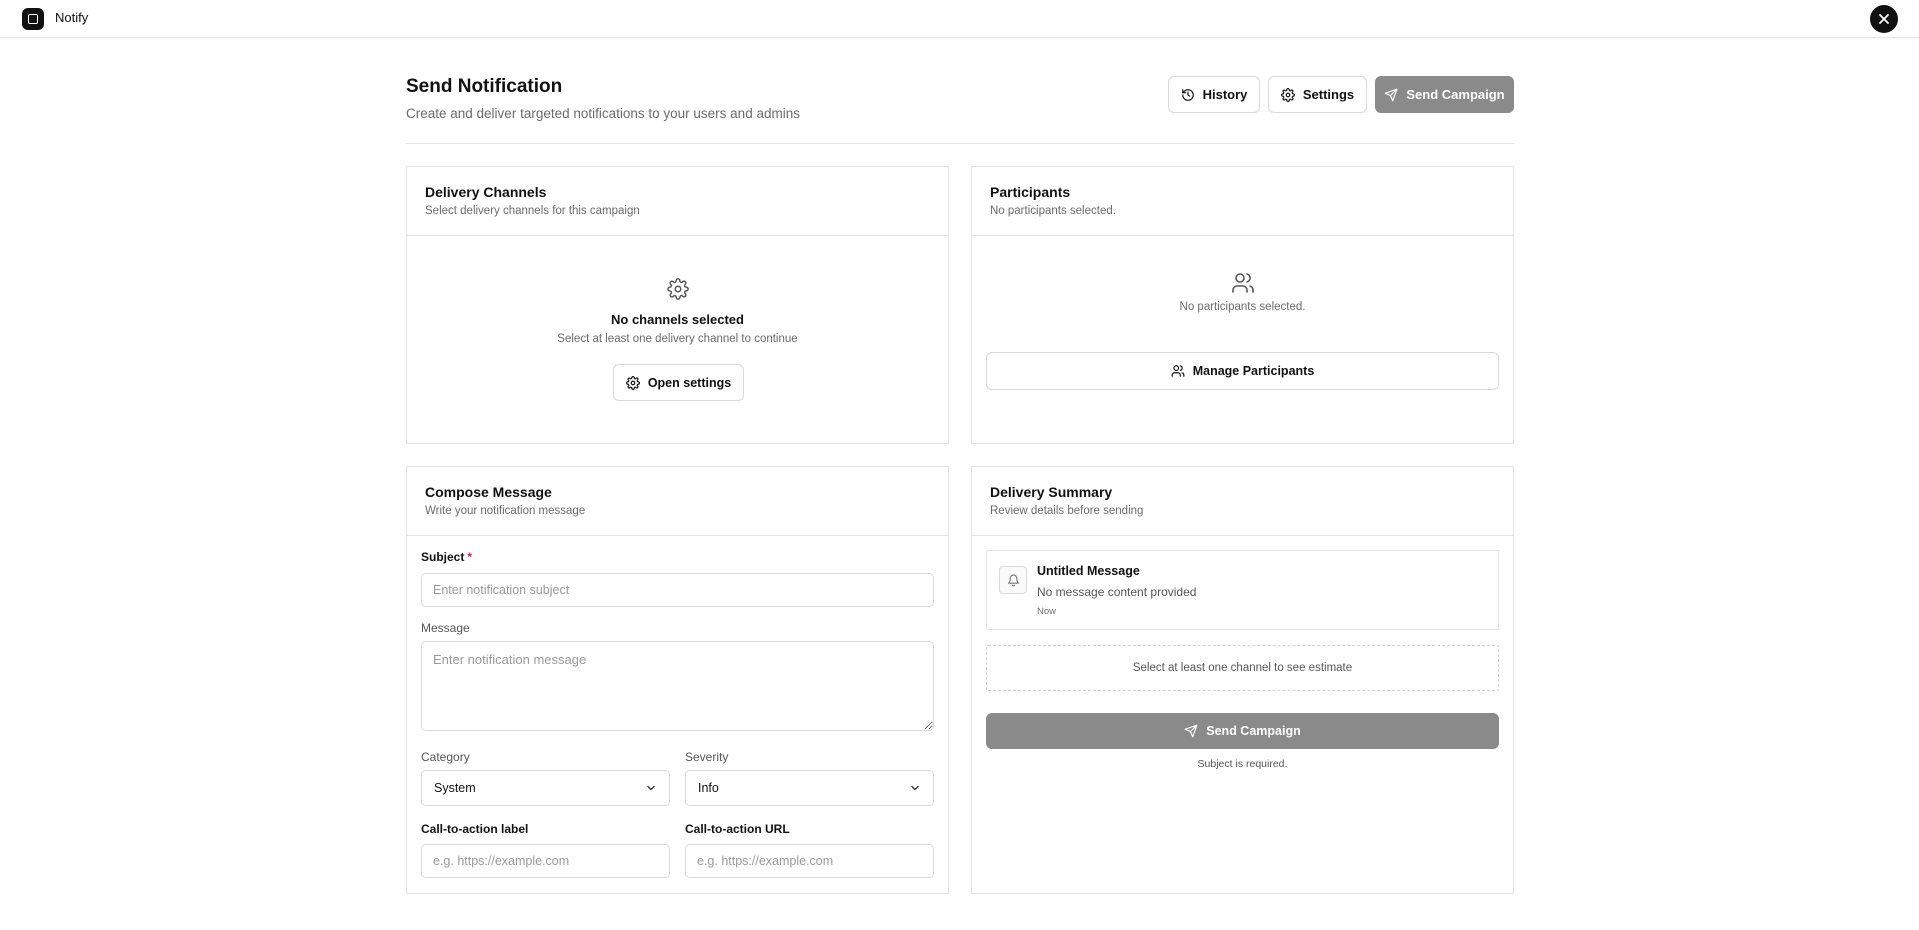 The width and height of the screenshot is (1919, 930). What do you see at coordinates (1047, 611) in the screenshot?
I see `preview-time: Now` at bounding box center [1047, 611].